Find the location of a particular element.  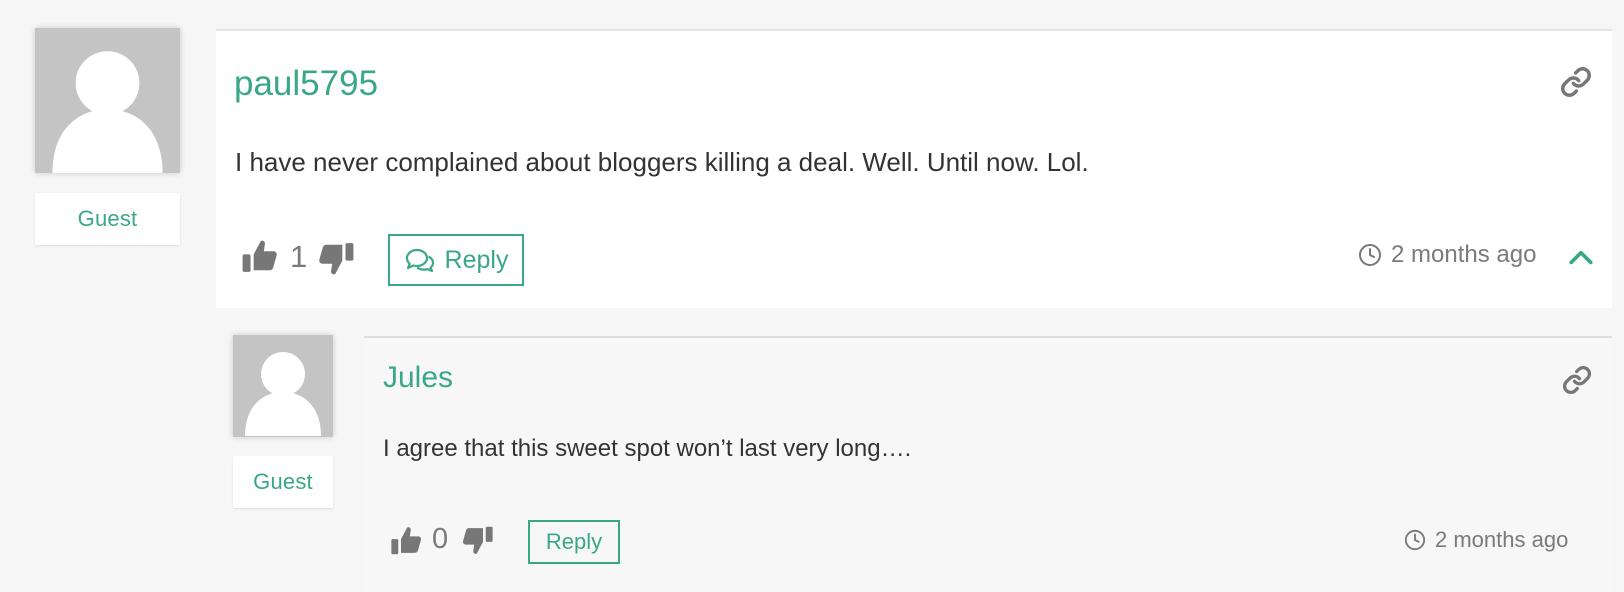

vote-count: 0 is located at coordinates (440, 539).